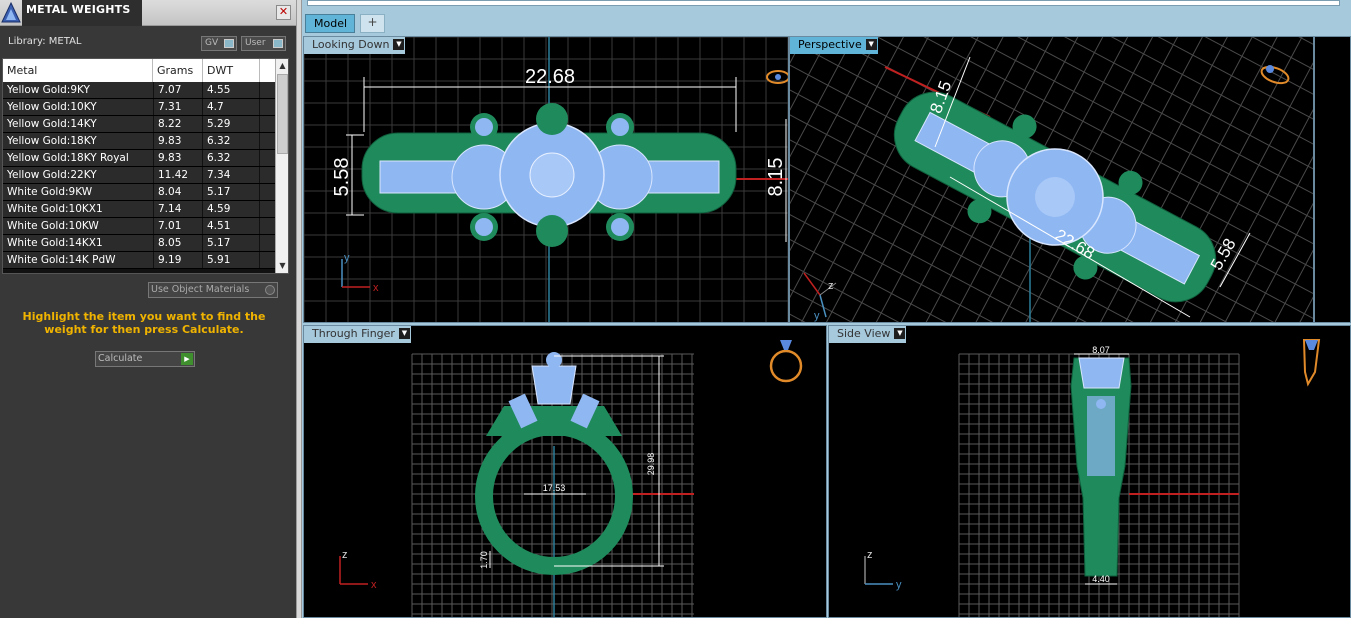 This screenshot has height=618, width=1351. What do you see at coordinates (78, 209) in the screenshot?
I see `cell-metal: White Gold:10KX1` at bounding box center [78, 209].